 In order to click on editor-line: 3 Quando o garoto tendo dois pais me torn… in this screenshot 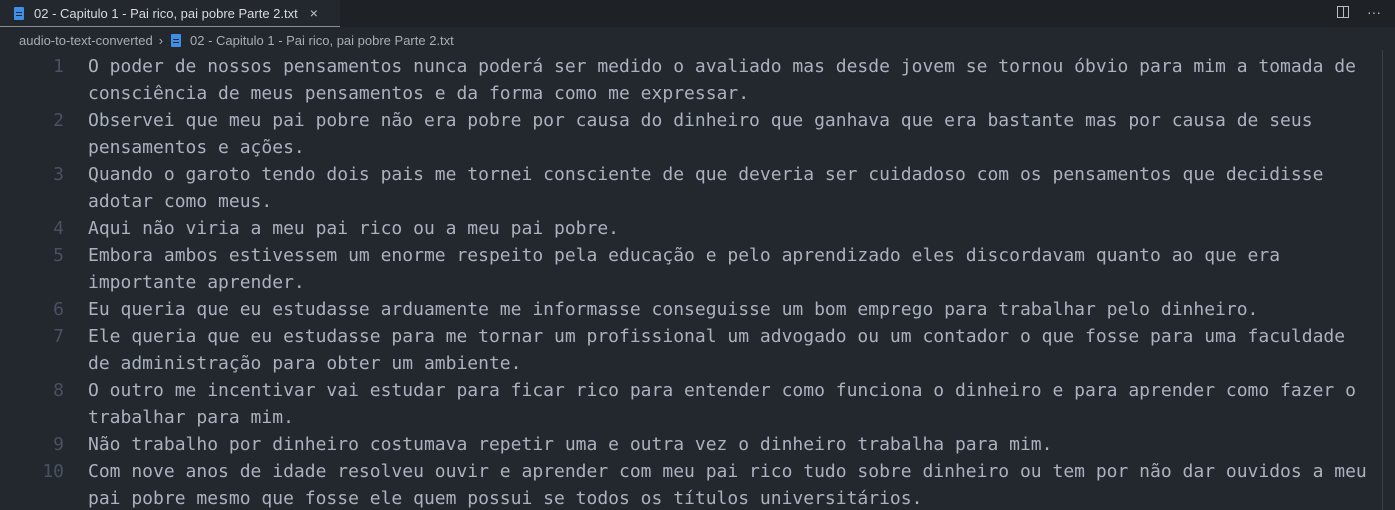, I will do `click(697, 174)`.